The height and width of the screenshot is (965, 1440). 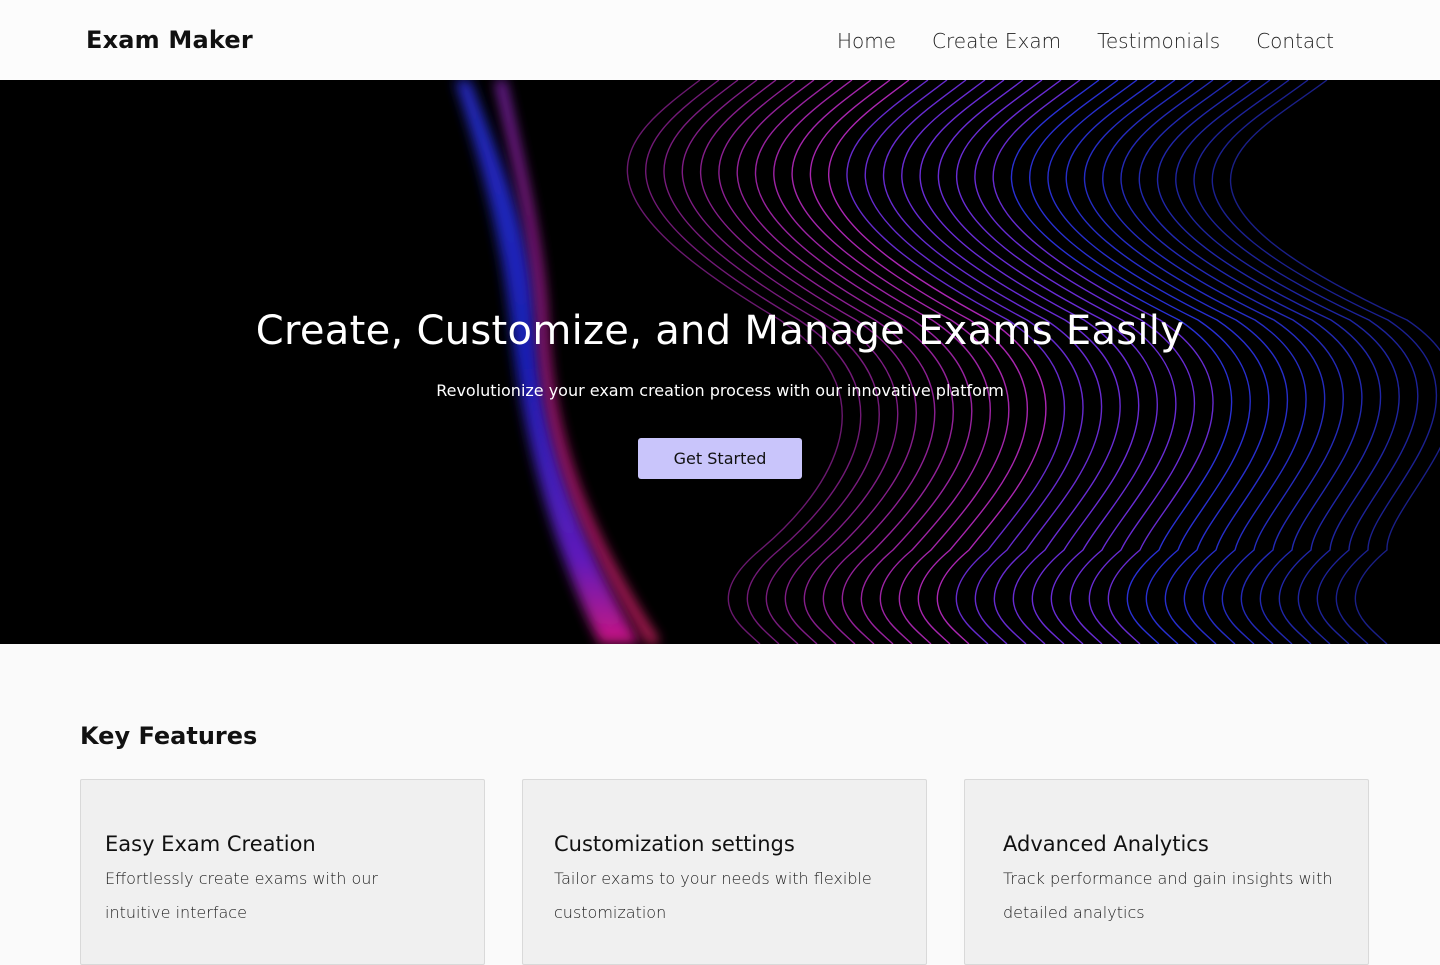 What do you see at coordinates (1295, 41) in the screenshot?
I see `nav-contact: Contact` at bounding box center [1295, 41].